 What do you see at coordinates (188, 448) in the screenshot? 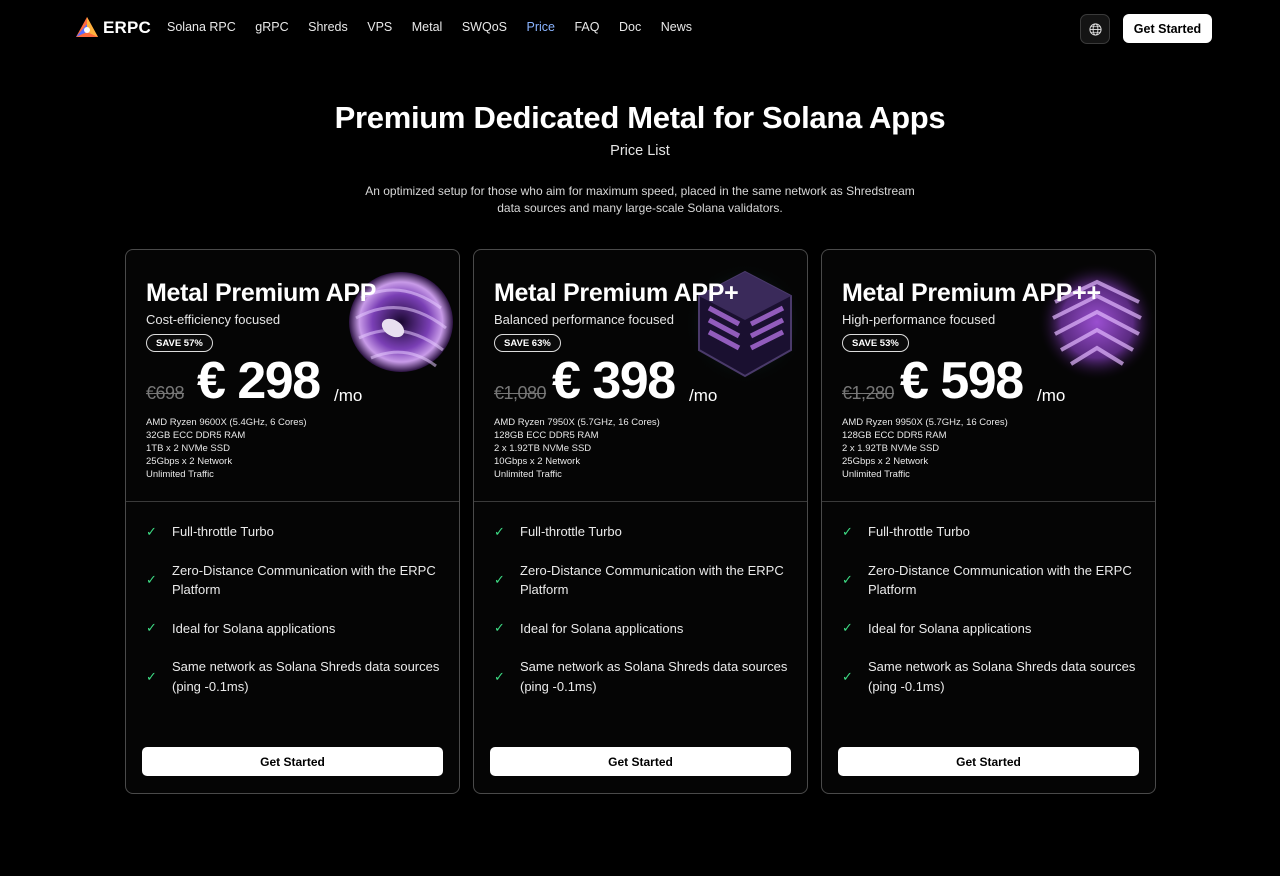
I see `spec-storage: 1TB x 2 NVMe SSD` at bounding box center [188, 448].